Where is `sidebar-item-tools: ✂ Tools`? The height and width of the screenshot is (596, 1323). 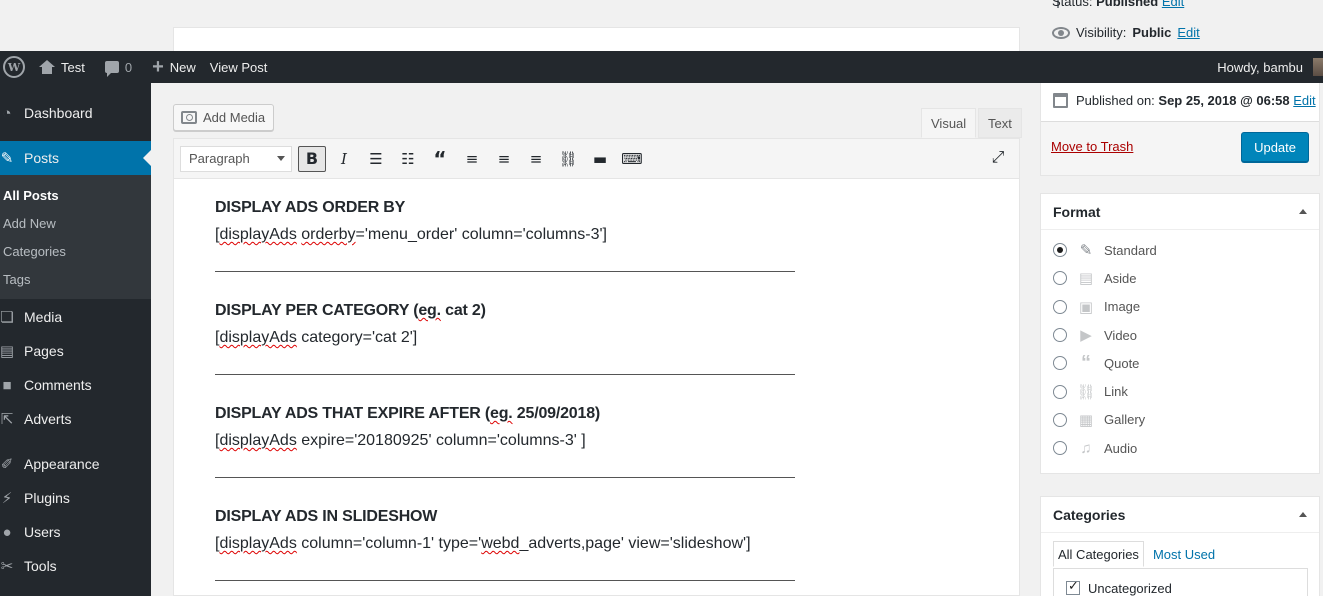 sidebar-item-tools: ✂ Tools is located at coordinates (75, 566).